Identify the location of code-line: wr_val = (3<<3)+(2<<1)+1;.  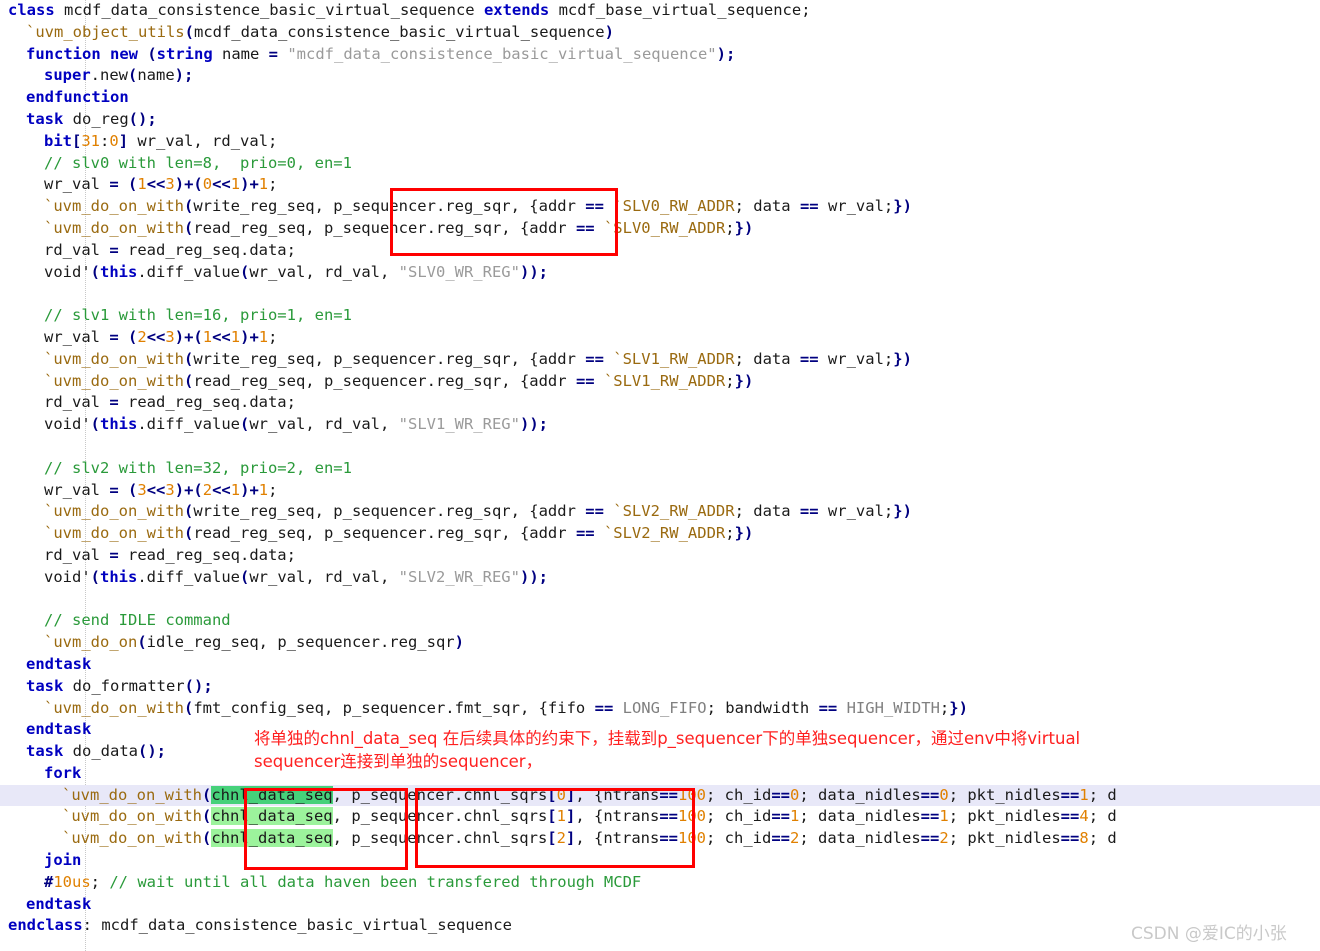
(660, 491).